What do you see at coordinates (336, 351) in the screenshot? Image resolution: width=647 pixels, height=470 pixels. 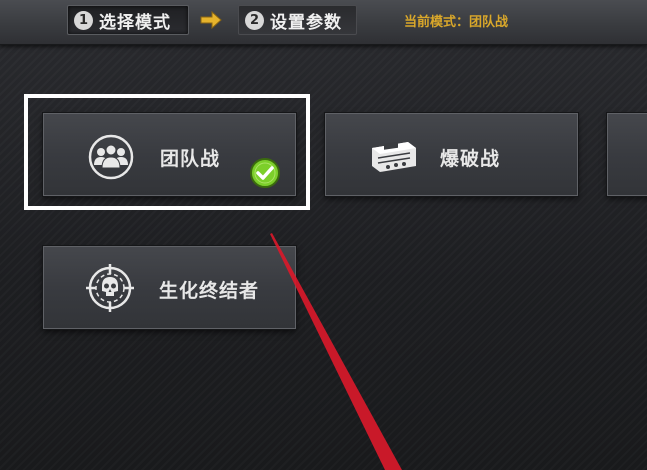 I see `annotation-pointer-line` at bounding box center [336, 351].